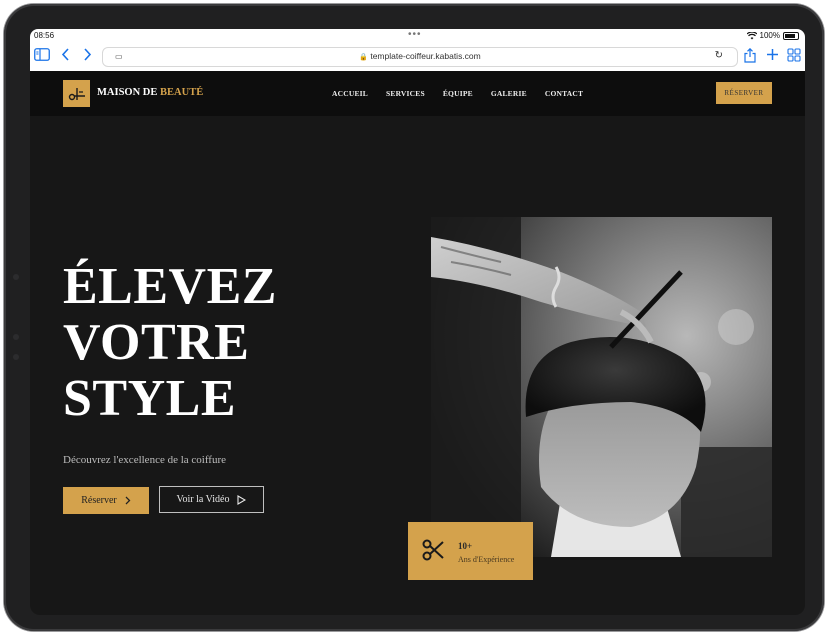 Image resolution: width=829 pixels, height=635 pixels. Describe the element at coordinates (145, 460) in the screenshot. I see `hero-subtitle: Découvrez l'excellence de la coiffure` at that location.